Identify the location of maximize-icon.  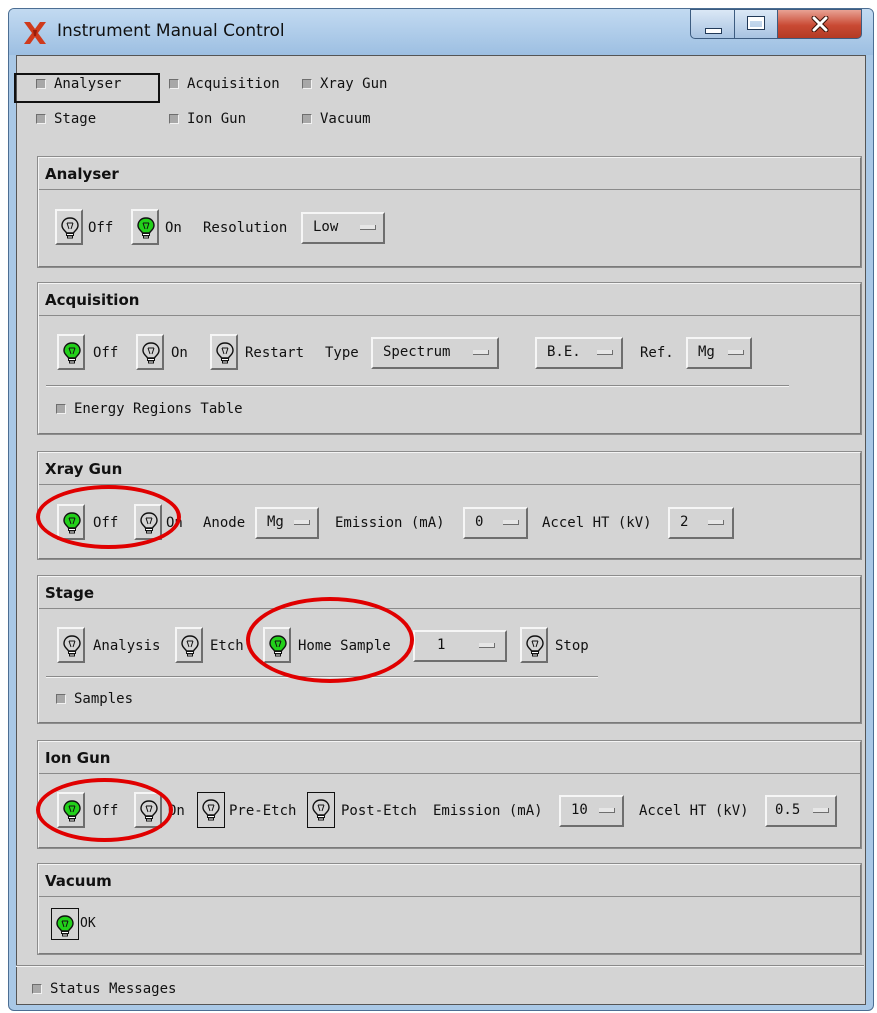
(756, 23).